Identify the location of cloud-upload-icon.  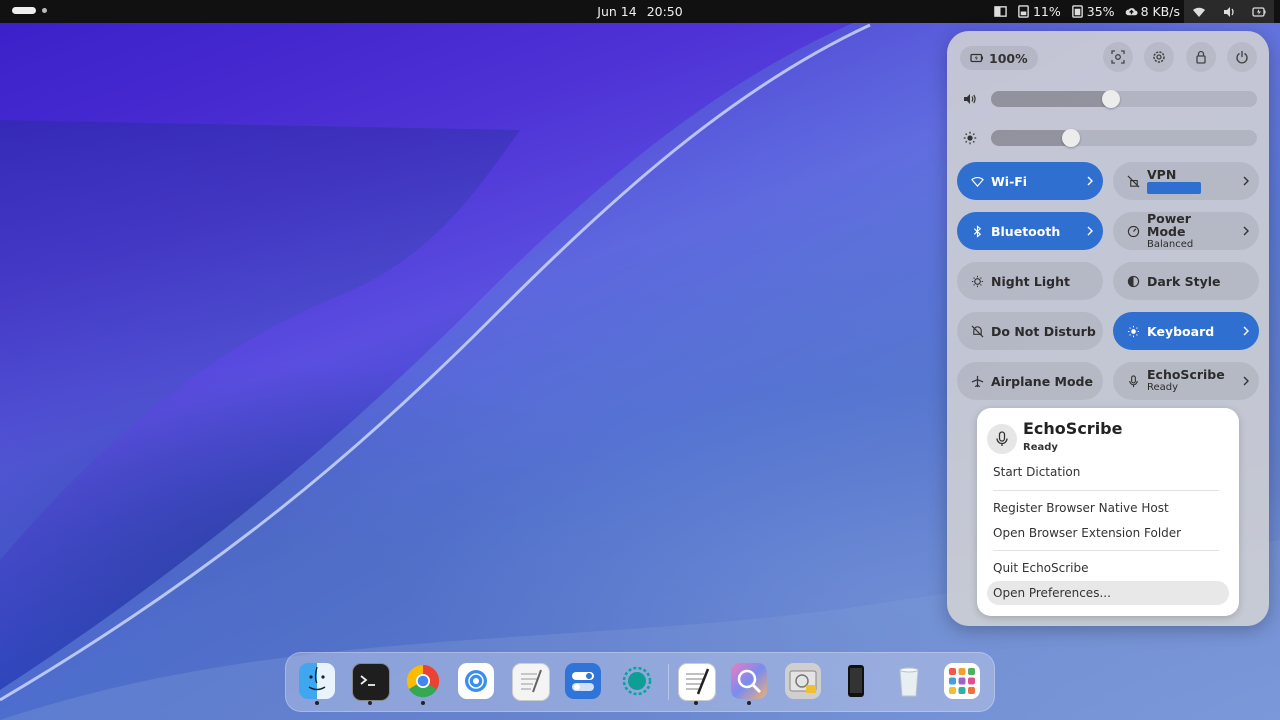
(1131, 12).